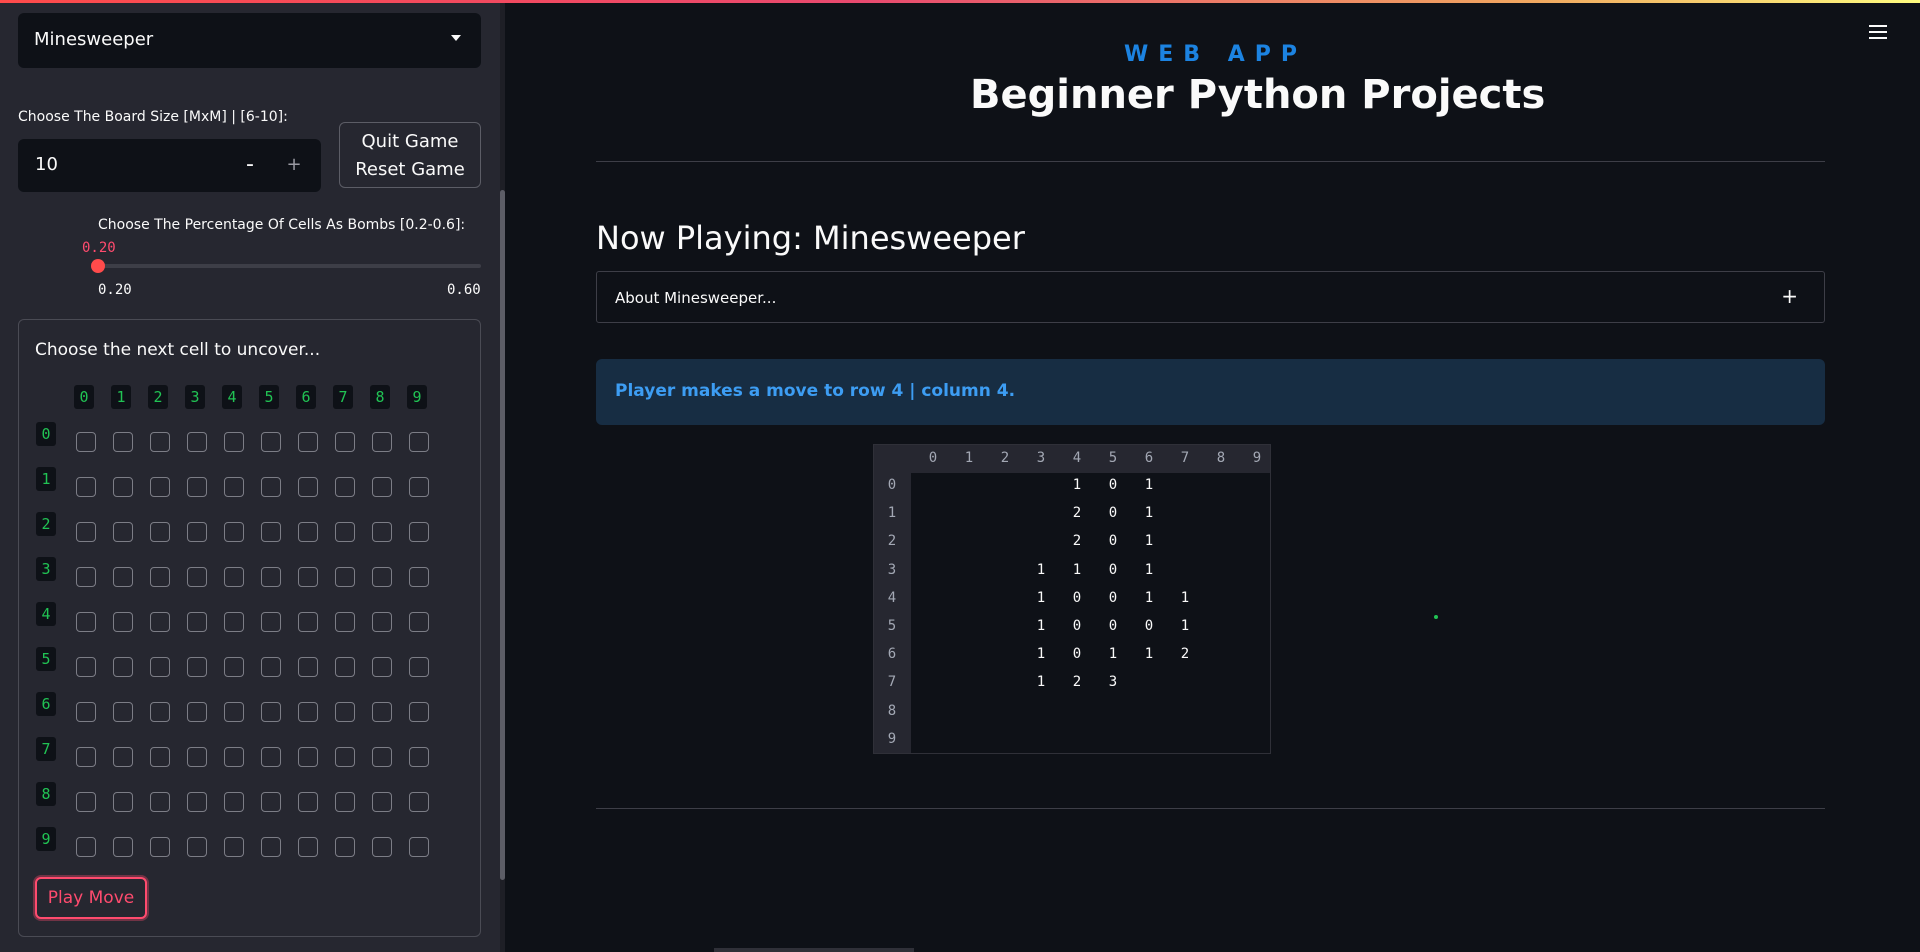 The width and height of the screenshot is (1920, 952). Describe the element at coordinates (169, 165) in the screenshot. I see `board-size-input: 10 - +` at that location.